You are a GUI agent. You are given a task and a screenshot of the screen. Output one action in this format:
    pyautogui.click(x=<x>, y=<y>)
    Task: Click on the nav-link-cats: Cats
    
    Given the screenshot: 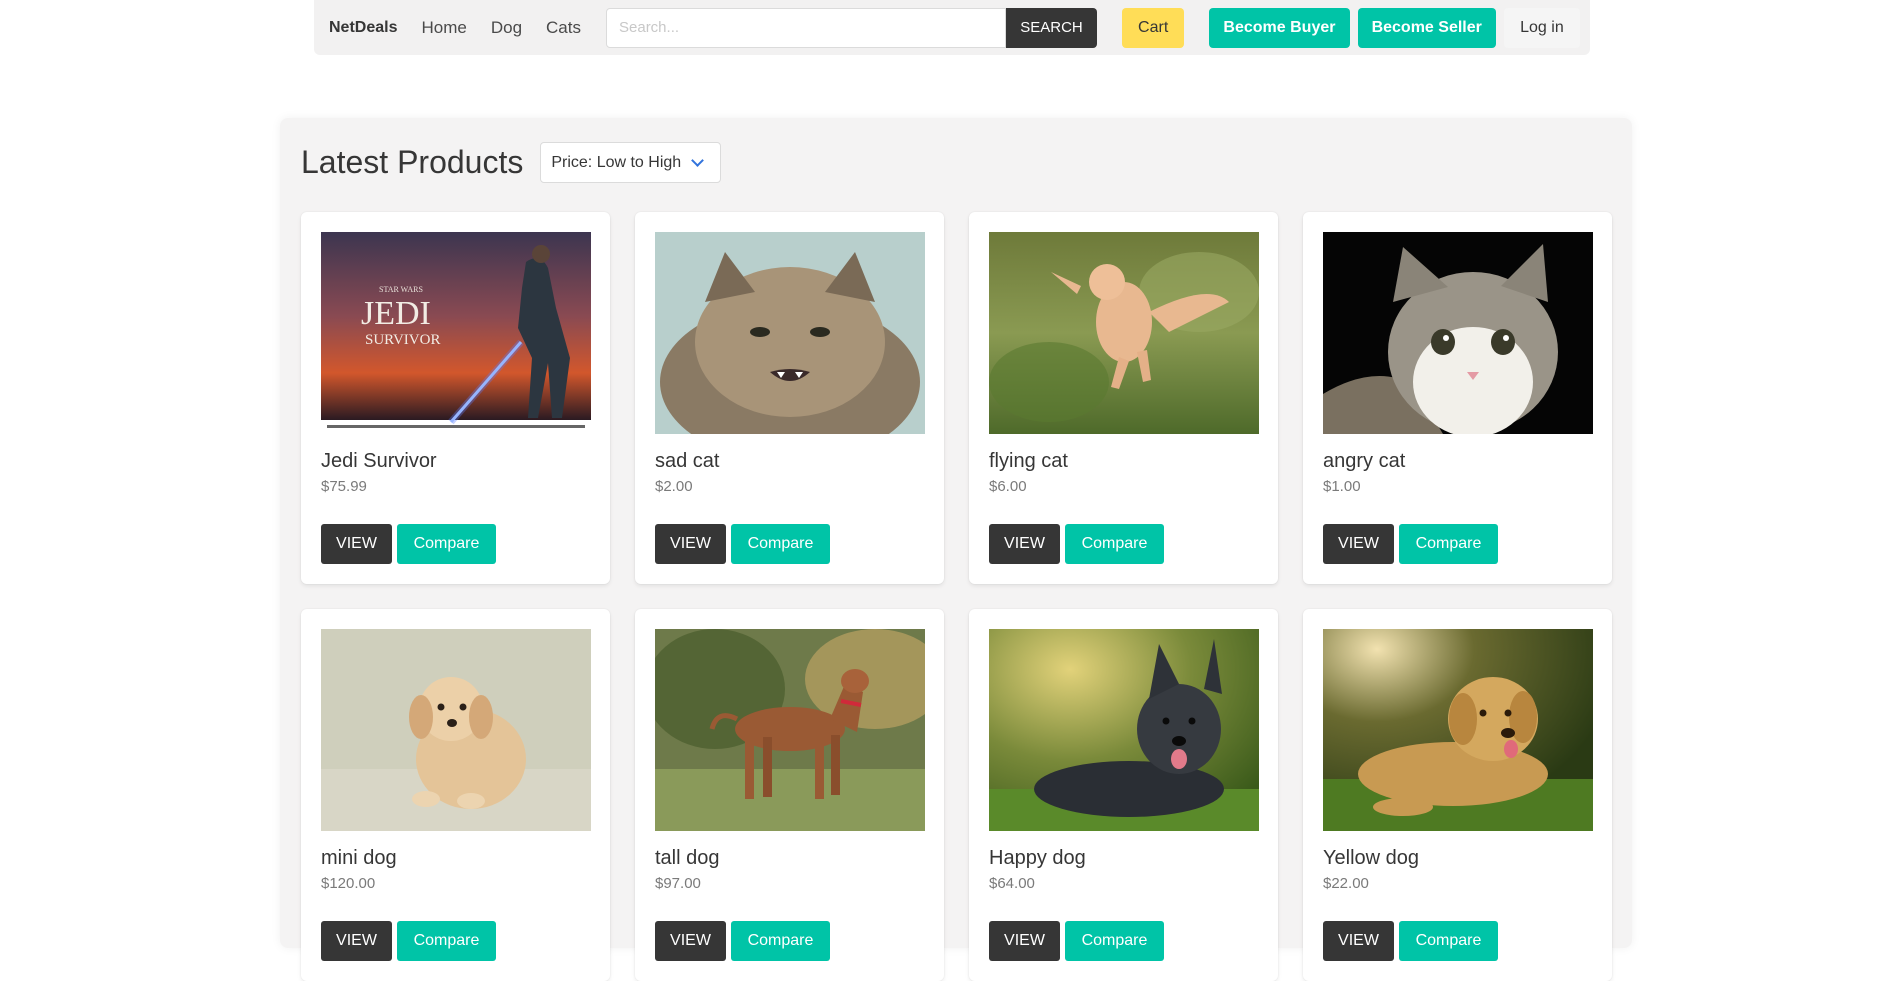 What is the action you would take?
    pyautogui.click(x=563, y=28)
    